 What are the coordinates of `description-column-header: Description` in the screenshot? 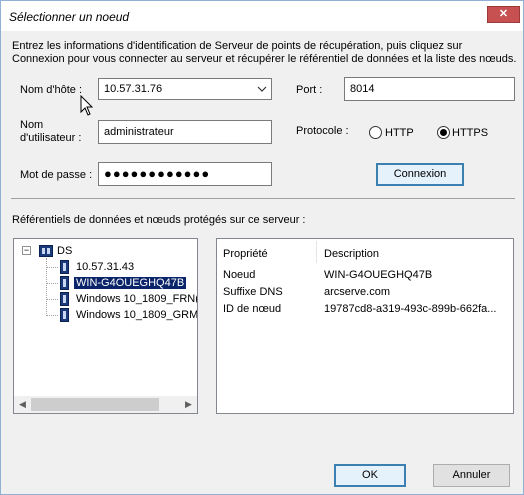 It's located at (351, 254).